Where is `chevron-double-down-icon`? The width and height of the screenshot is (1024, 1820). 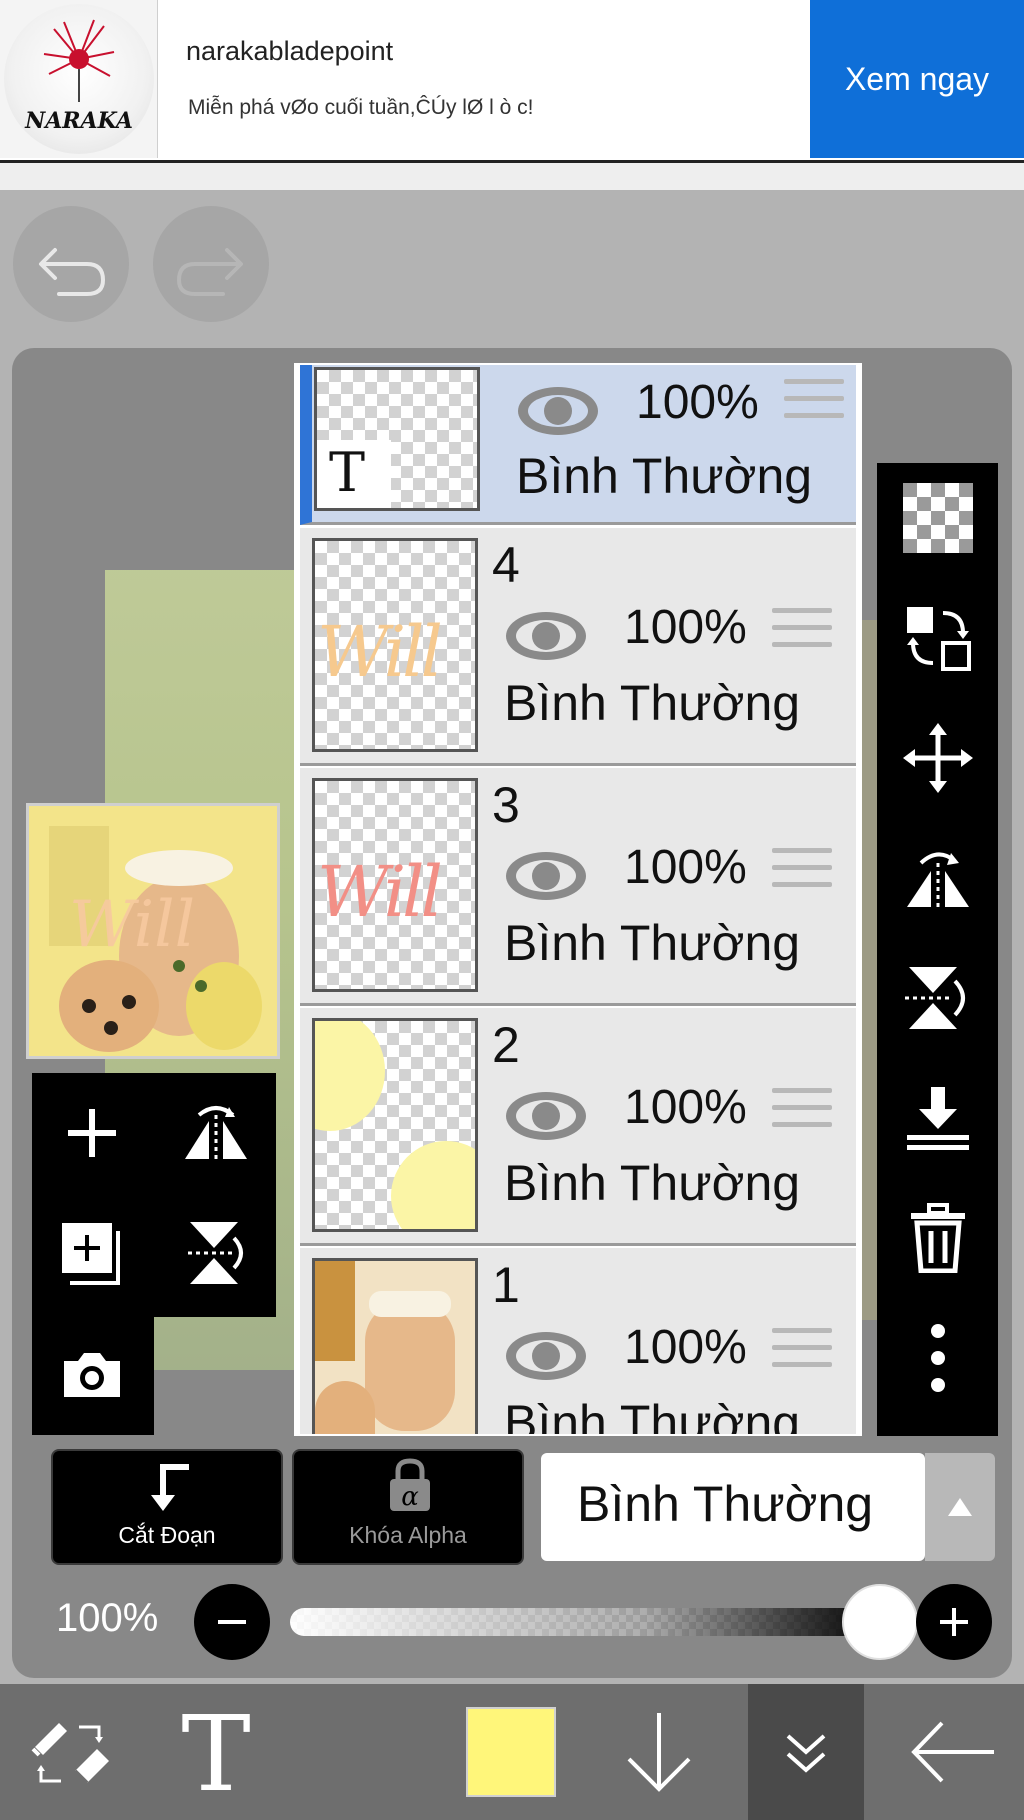
chevron-double-down-icon is located at coordinates (806, 1753).